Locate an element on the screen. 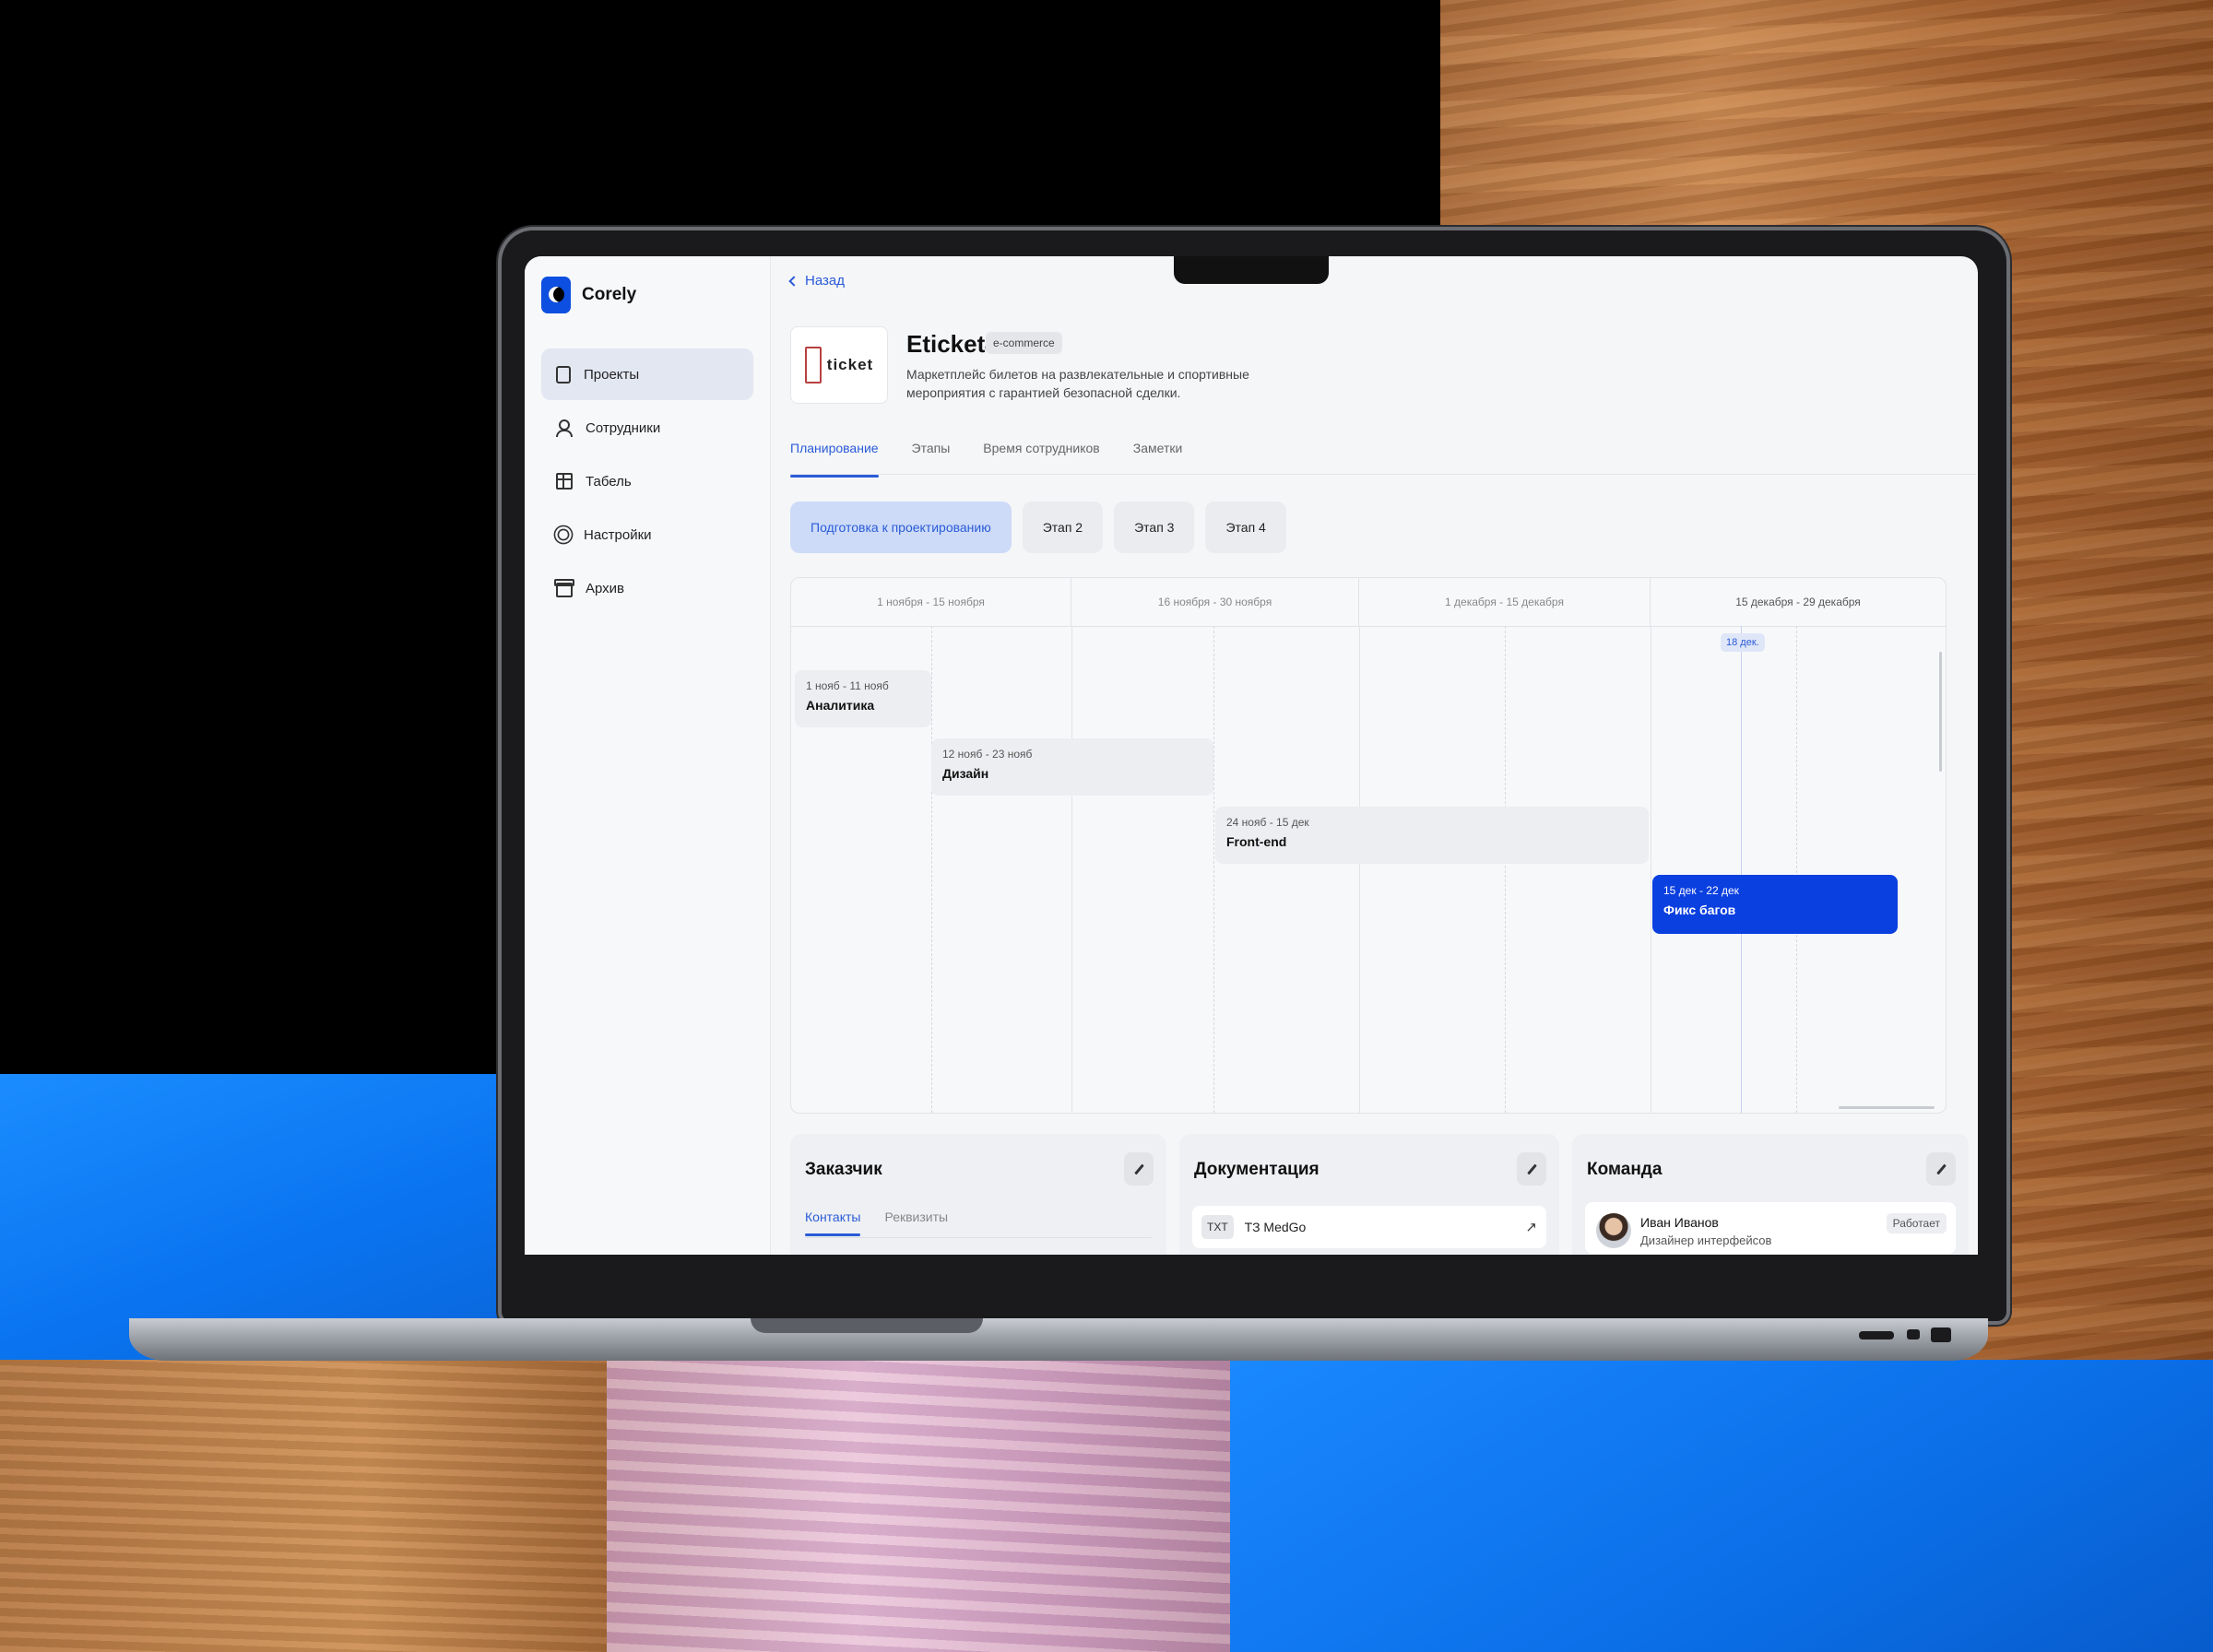  task-name: Дизайн is located at coordinates (965, 773).